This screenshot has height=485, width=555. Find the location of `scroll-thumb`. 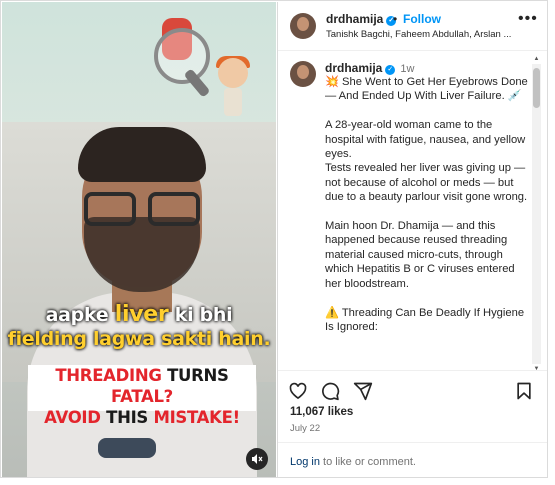

scroll-thumb is located at coordinates (536, 88).